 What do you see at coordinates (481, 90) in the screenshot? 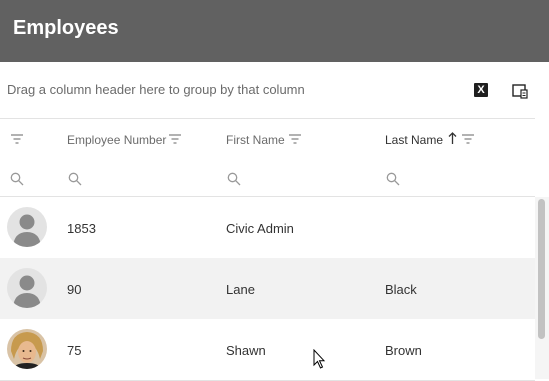
I see `excel-export-icon: X` at bounding box center [481, 90].